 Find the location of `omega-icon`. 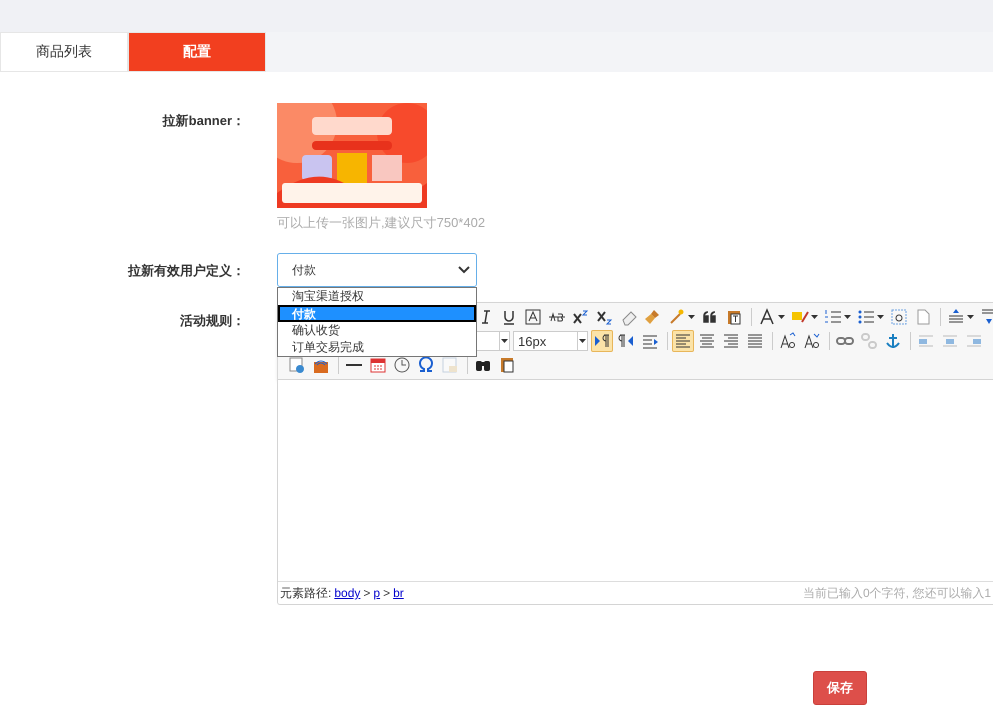

omega-icon is located at coordinates (426, 365).